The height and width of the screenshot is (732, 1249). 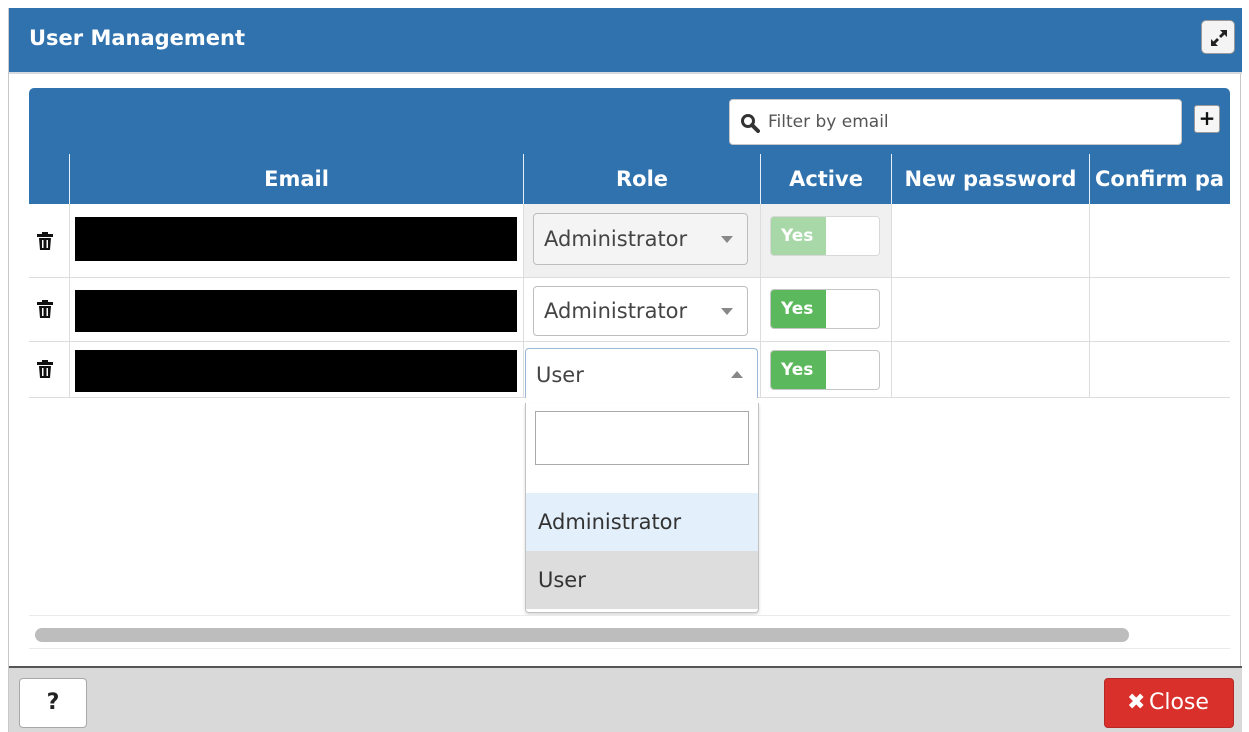 I want to click on titlebar-divider, so click(x=625, y=73).